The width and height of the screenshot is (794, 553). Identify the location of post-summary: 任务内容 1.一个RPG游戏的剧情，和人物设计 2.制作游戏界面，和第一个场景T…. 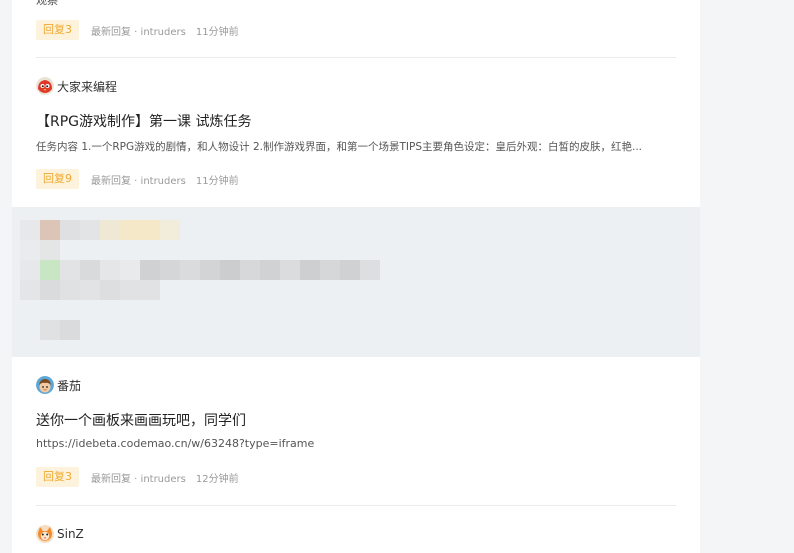
(339, 147).